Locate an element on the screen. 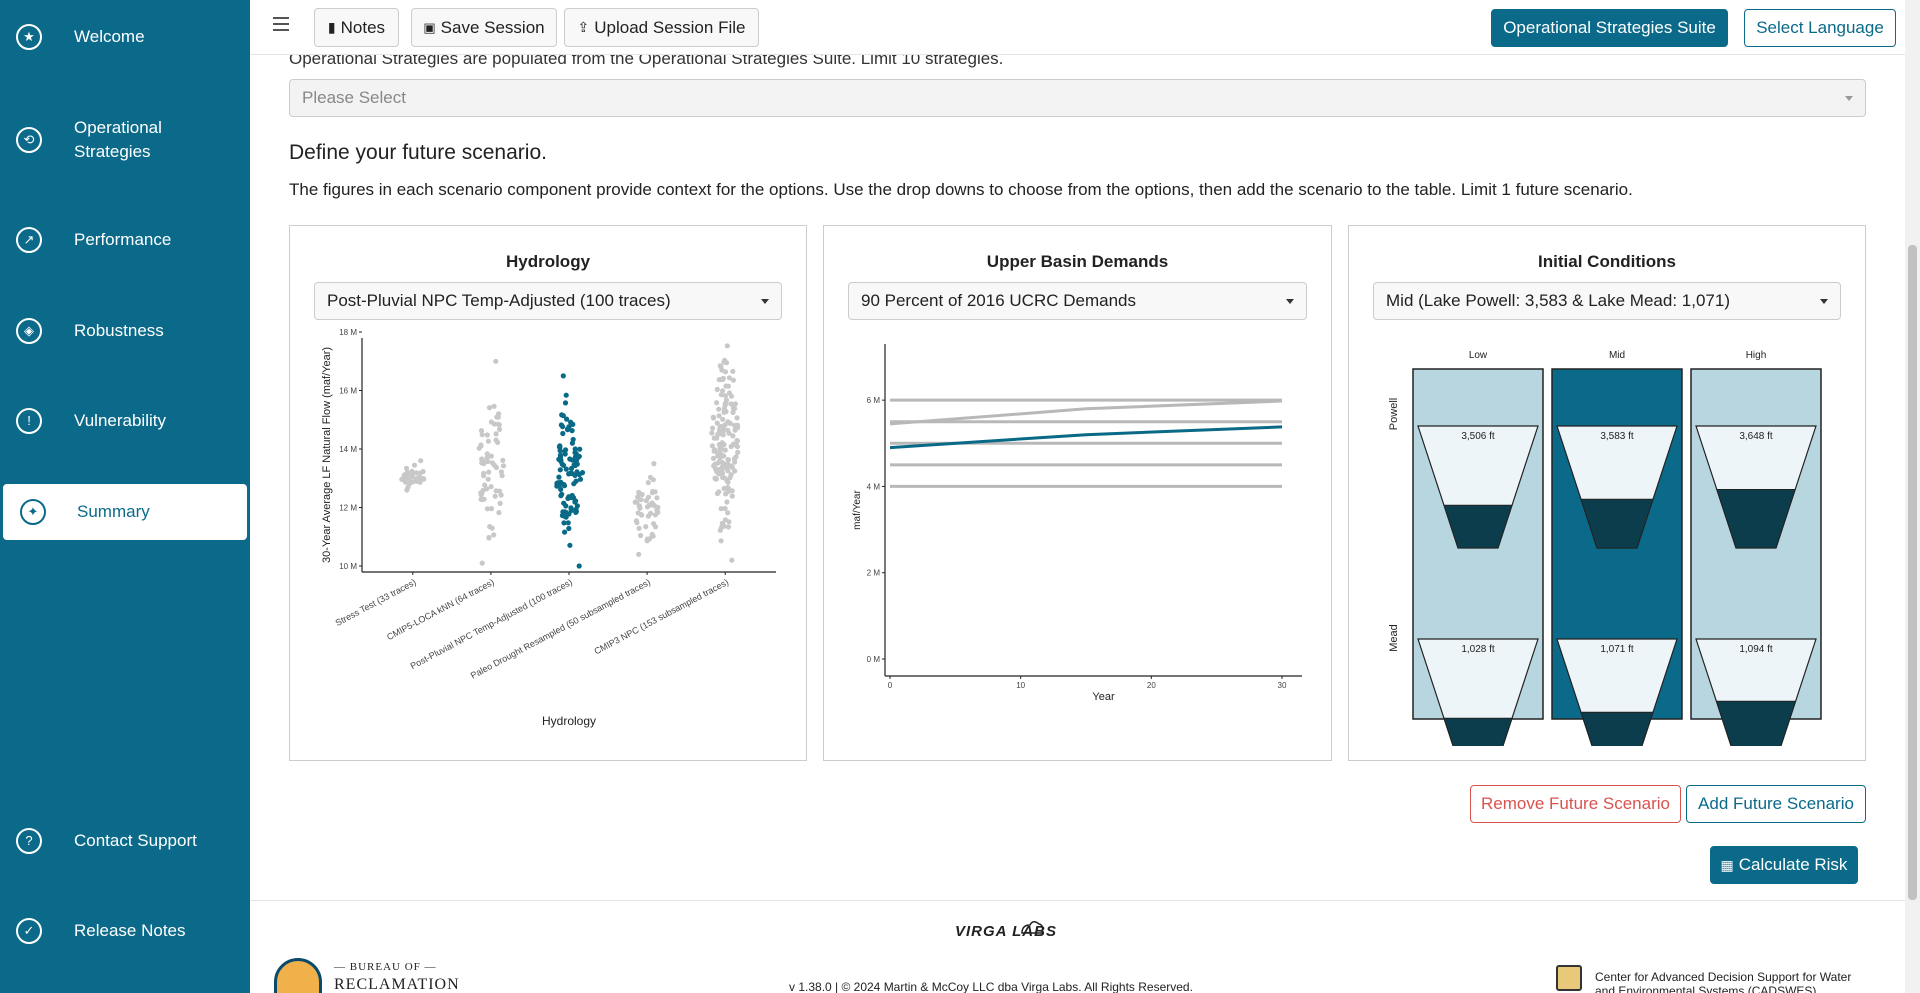  warning-icon: ! is located at coordinates (29, 421).